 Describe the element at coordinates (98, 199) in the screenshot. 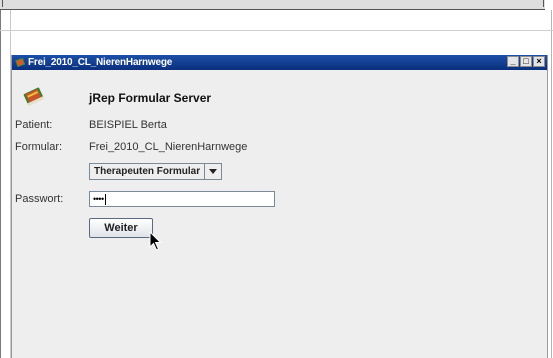

I see `password-value: ••••` at that location.